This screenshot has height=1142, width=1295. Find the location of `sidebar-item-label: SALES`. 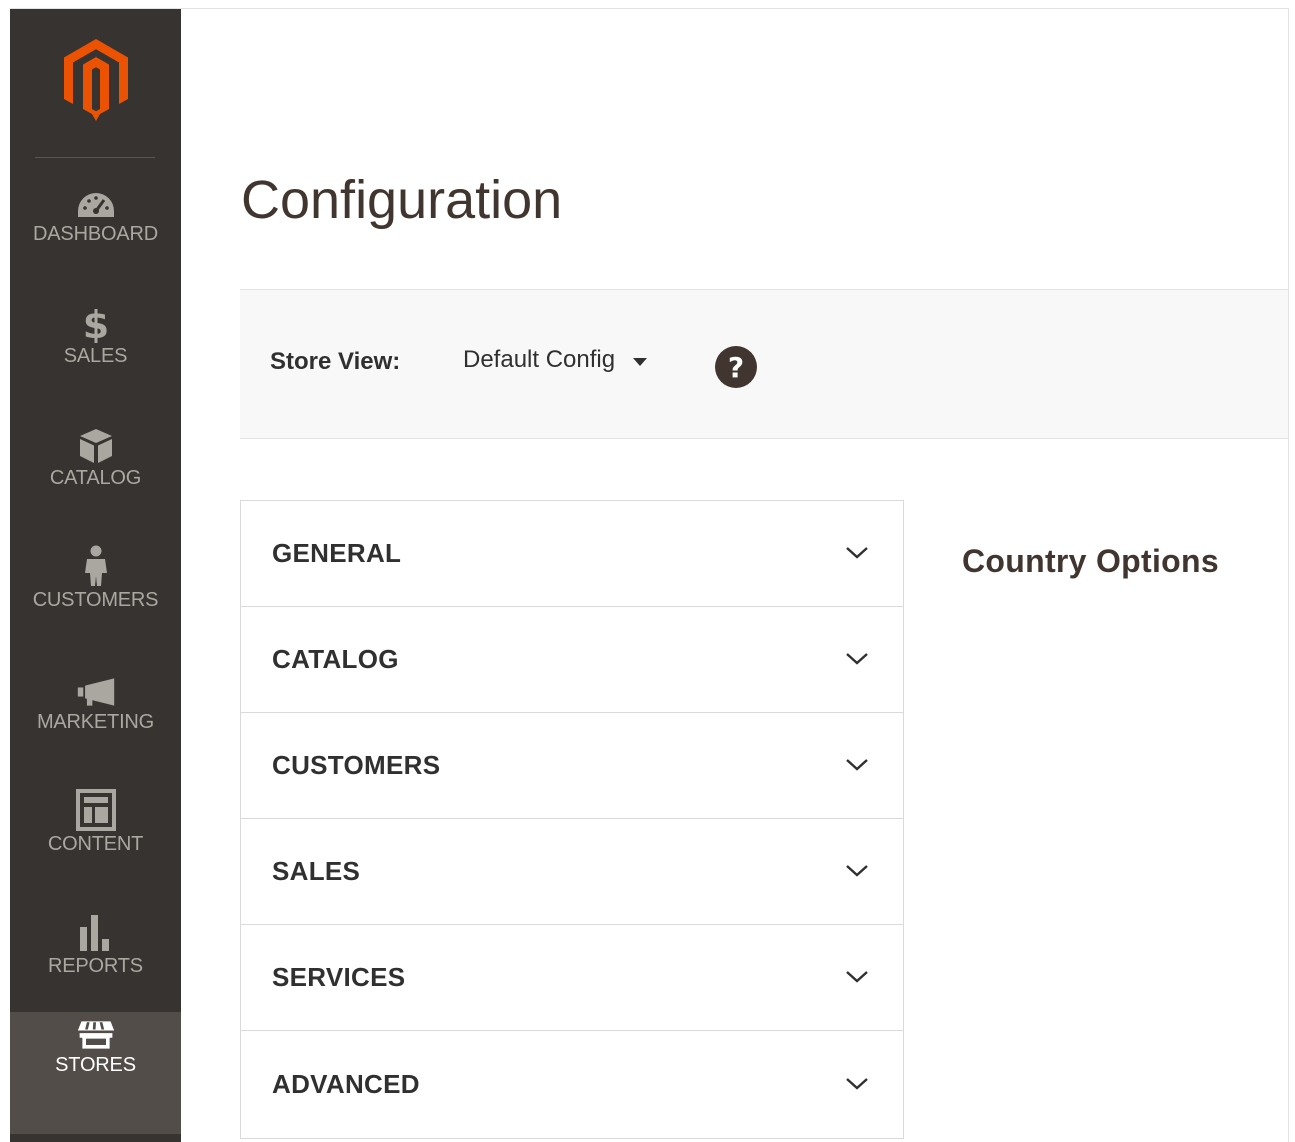

sidebar-item-label: SALES is located at coordinates (95, 356).